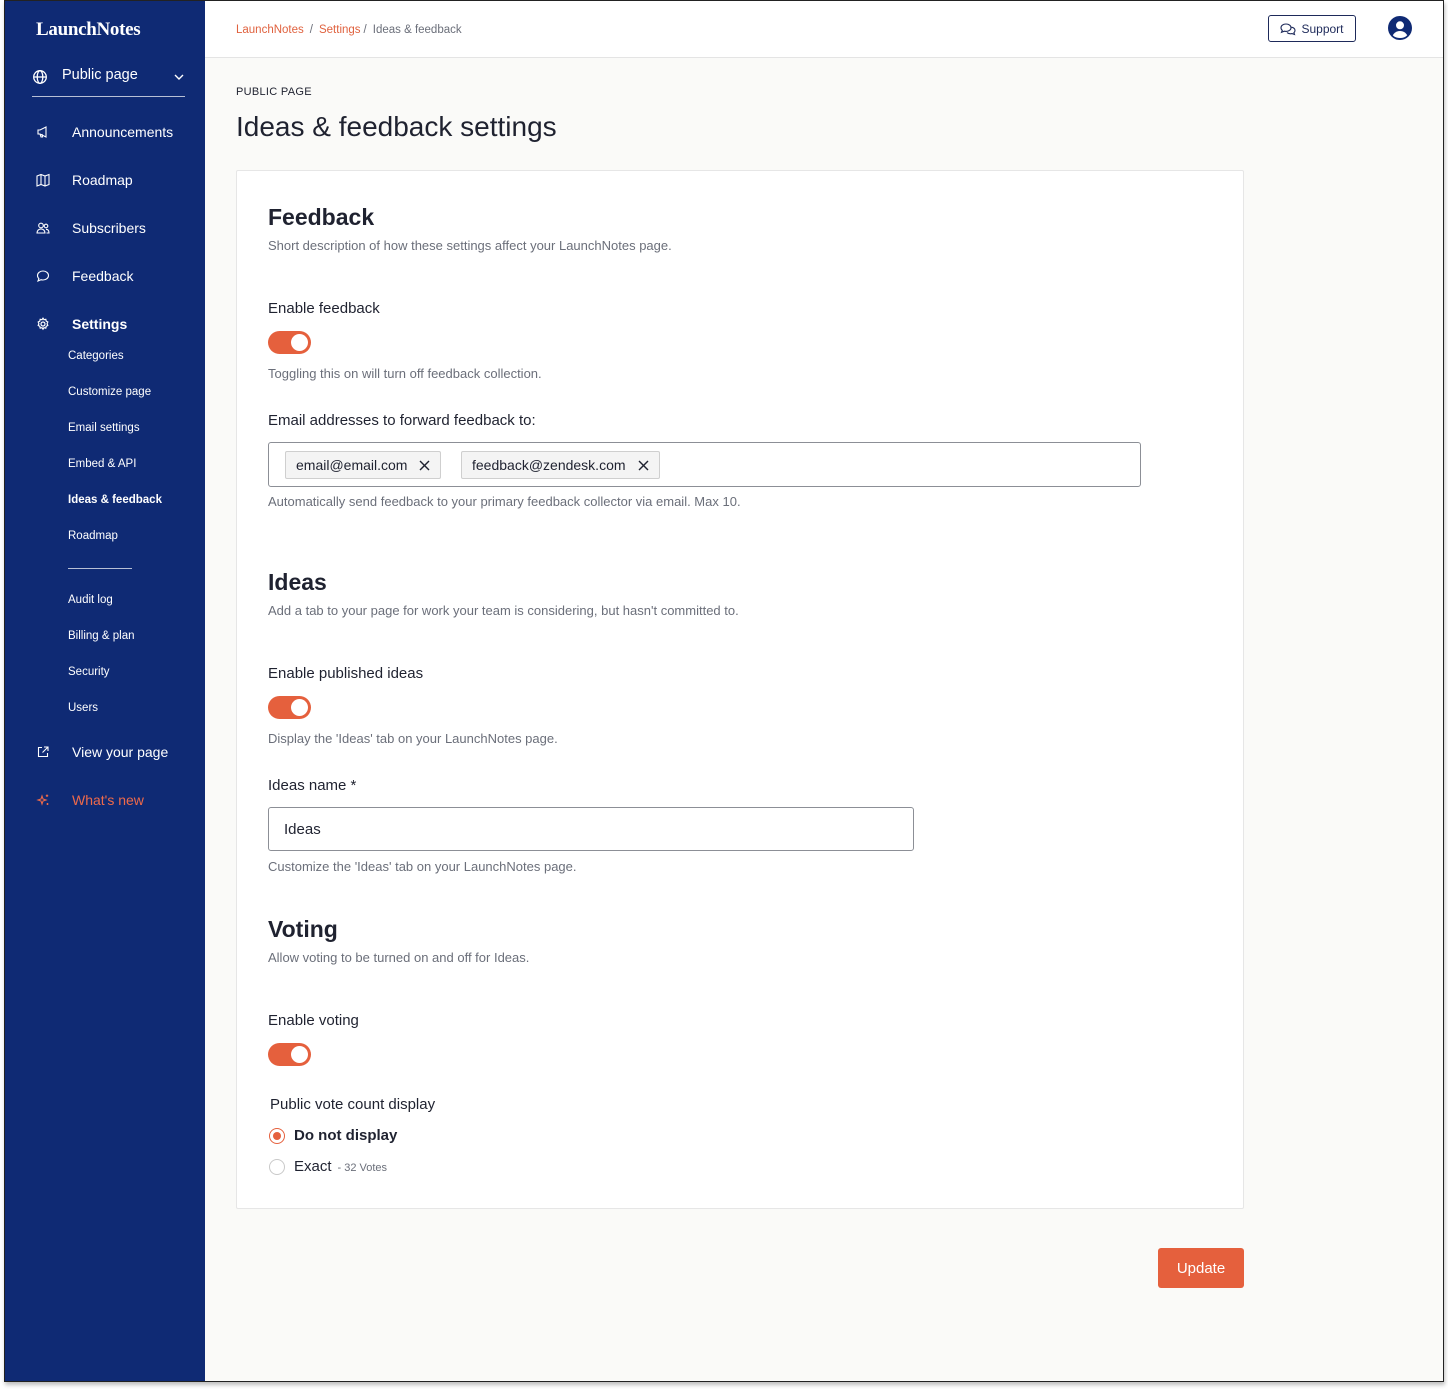 This screenshot has width=1448, height=1389. Describe the element at coordinates (549, 465) in the screenshot. I see `email-tag-label: feedback@zendesk.com` at that location.